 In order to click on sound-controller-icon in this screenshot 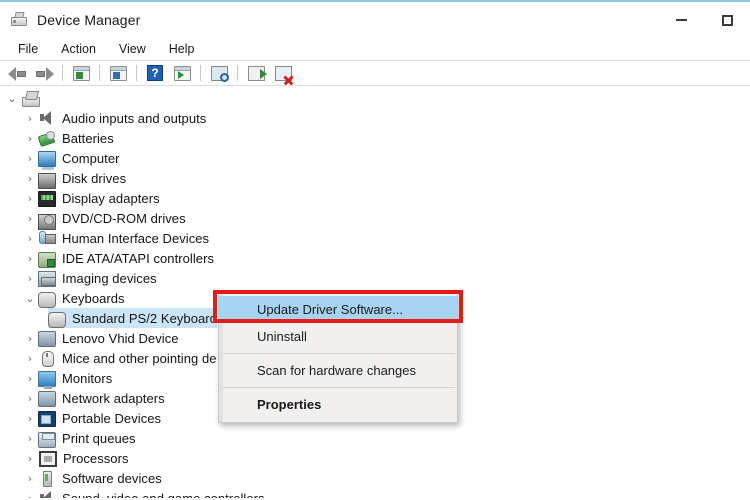, I will do `click(47, 494)`.